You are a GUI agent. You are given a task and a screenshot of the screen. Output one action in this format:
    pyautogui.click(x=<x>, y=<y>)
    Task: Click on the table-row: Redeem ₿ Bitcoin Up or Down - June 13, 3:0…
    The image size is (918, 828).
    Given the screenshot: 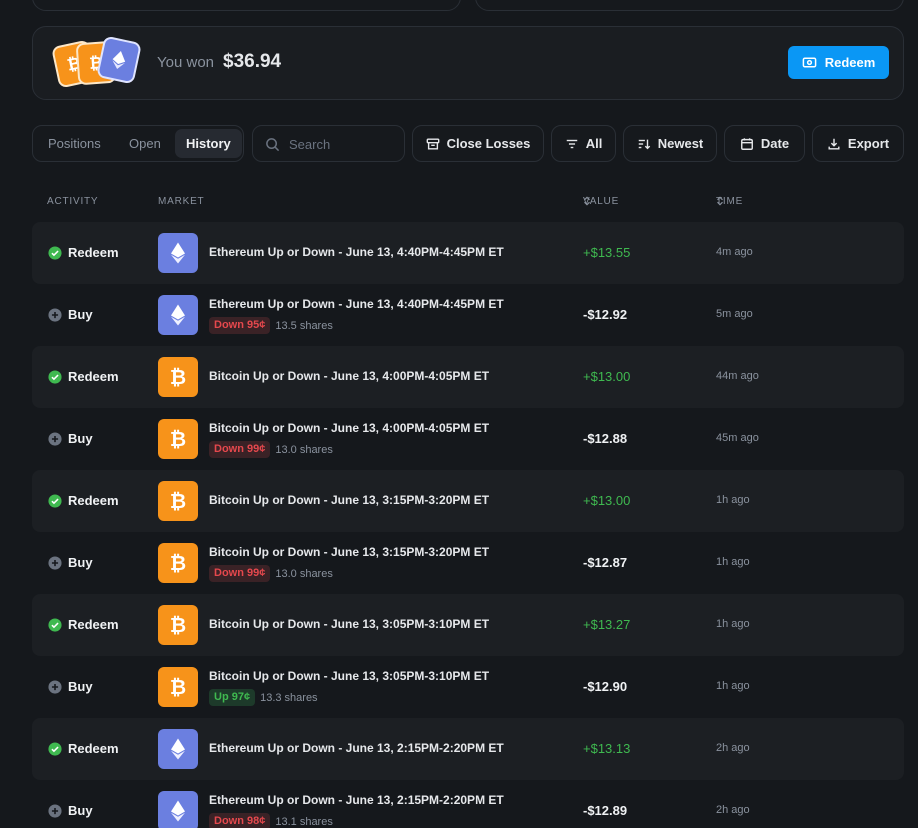 What is the action you would take?
    pyautogui.click(x=468, y=625)
    